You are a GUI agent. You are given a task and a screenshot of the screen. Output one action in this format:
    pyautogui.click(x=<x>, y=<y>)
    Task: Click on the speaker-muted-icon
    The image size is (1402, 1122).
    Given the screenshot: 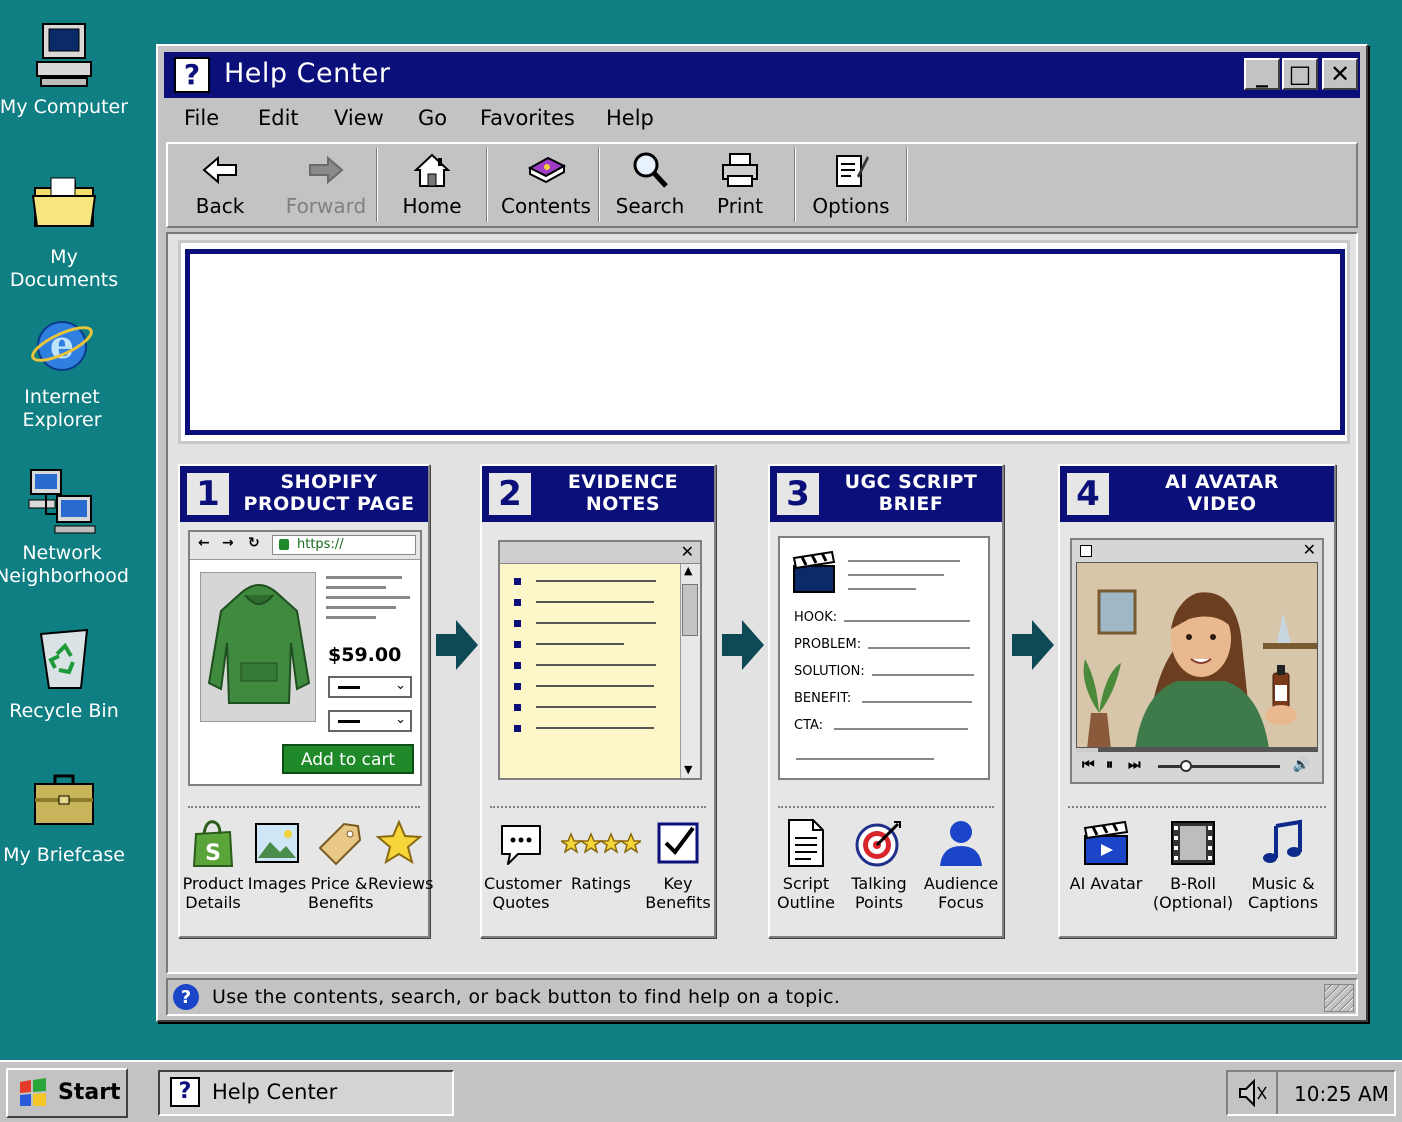 What is the action you would take?
    pyautogui.click(x=1252, y=1093)
    